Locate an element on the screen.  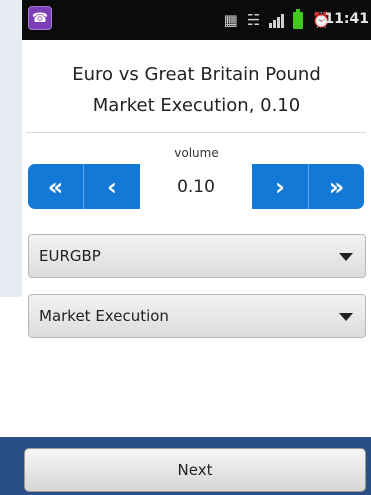
battery-icon is located at coordinates (298, 18).